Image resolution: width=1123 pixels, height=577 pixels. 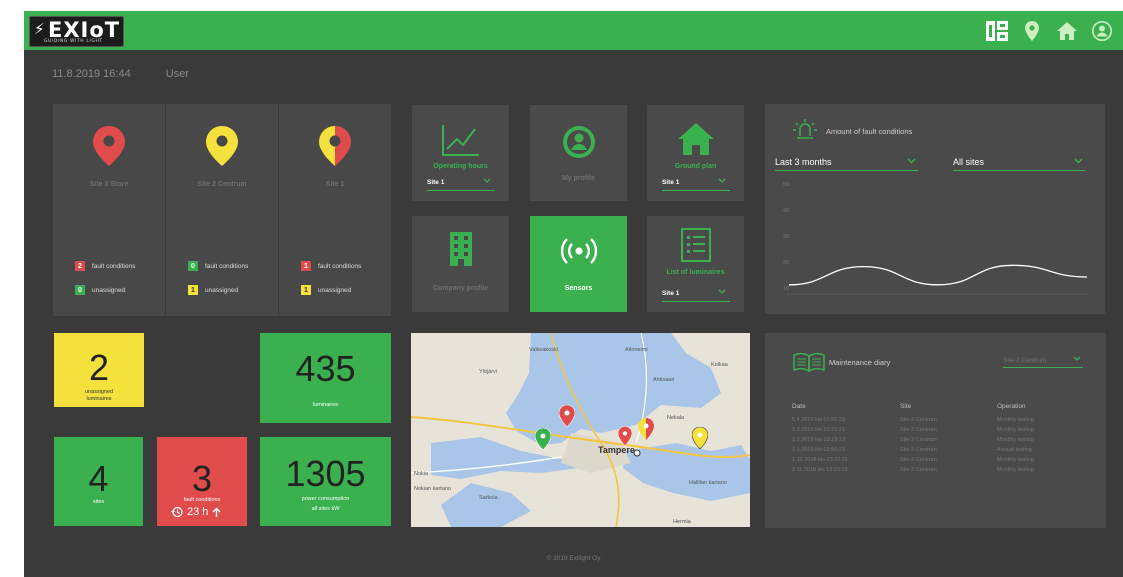 I want to click on operating-hours-card: Operating hours Site 1, so click(x=460, y=153).